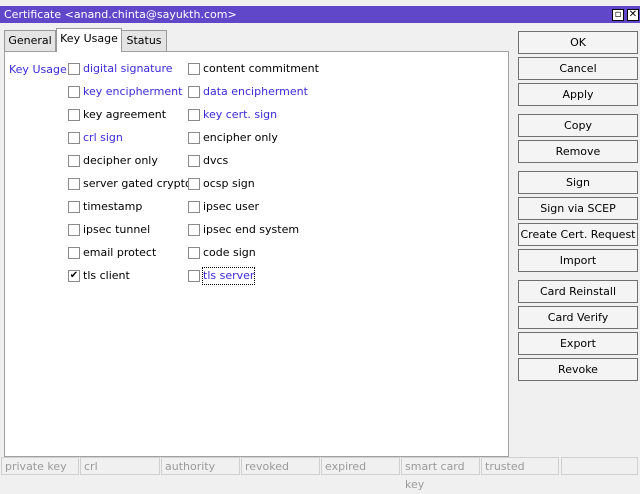 This screenshot has height=494, width=640. What do you see at coordinates (578, 208) in the screenshot?
I see `sign-via-scep-button: Sign via SCEP` at bounding box center [578, 208].